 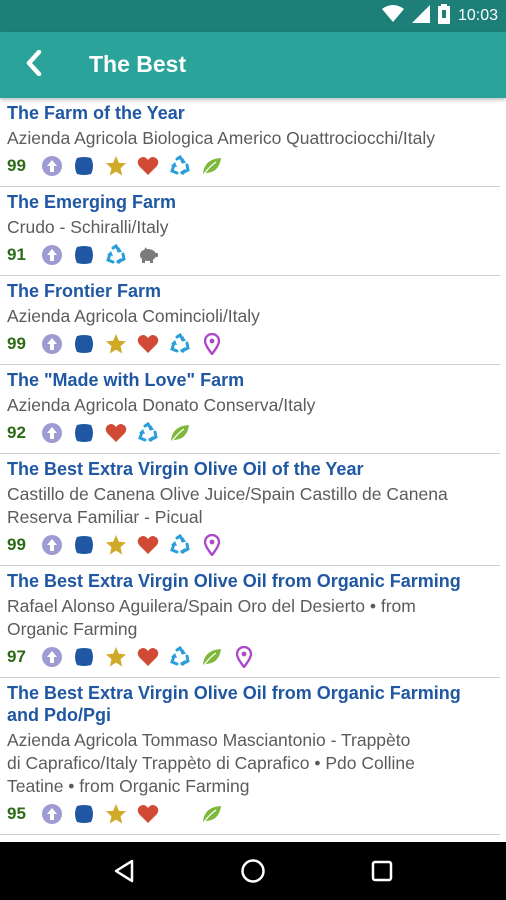 I want to click on score-value: 92, so click(x=16, y=432).